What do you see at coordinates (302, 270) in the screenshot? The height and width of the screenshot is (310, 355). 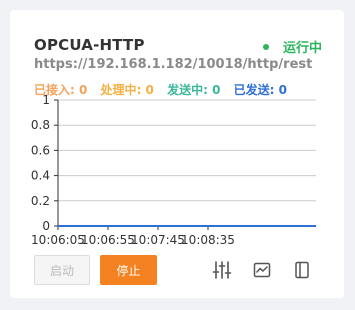 I see `panel-icon` at bounding box center [302, 270].